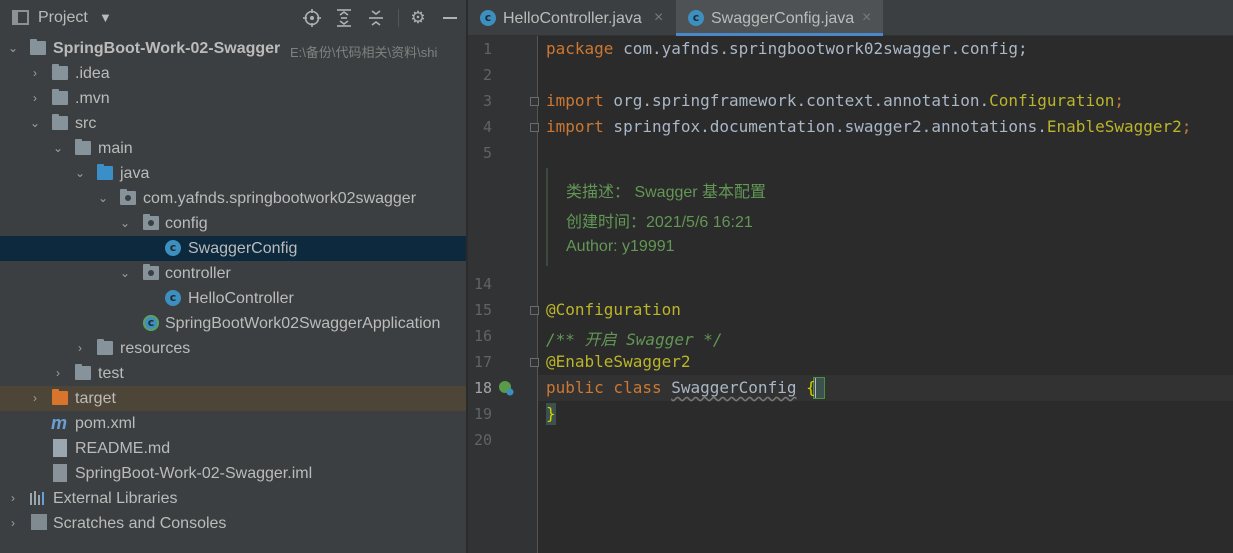 The height and width of the screenshot is (553, 1233). Describe the element at coordinates (60, 473) in the screenshot. I see `iml-file-icon` at that location.